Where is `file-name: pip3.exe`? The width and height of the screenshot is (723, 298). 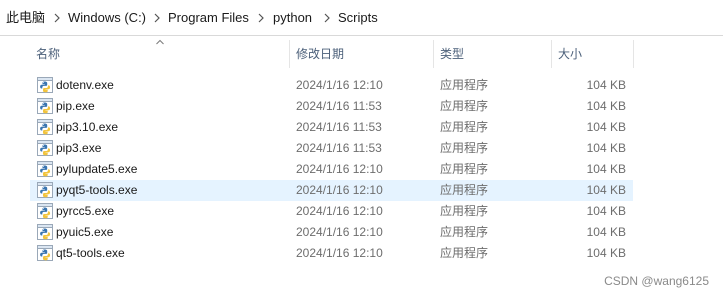 file-name: pip3.exe is located at coordinates (79, 148).